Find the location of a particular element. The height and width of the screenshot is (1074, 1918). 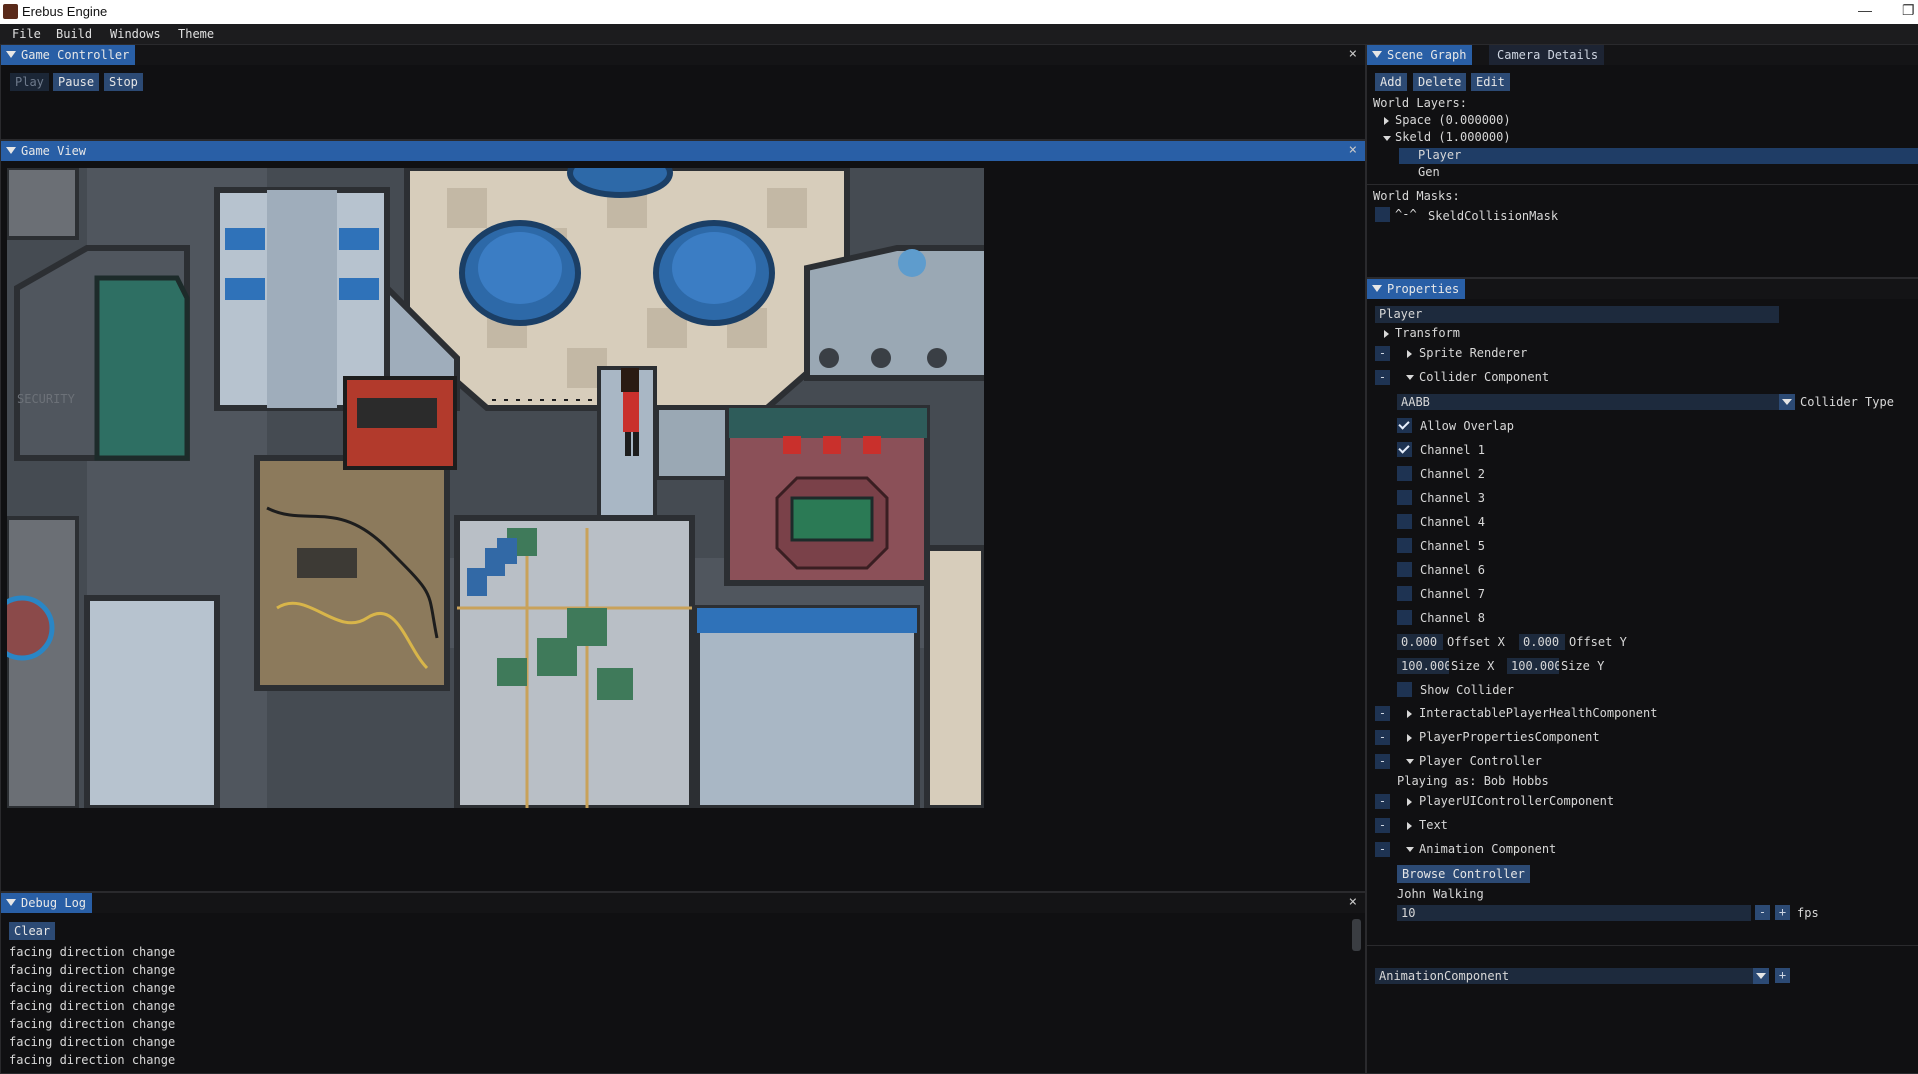

menu-file: File is located at coordinates (26, 34).